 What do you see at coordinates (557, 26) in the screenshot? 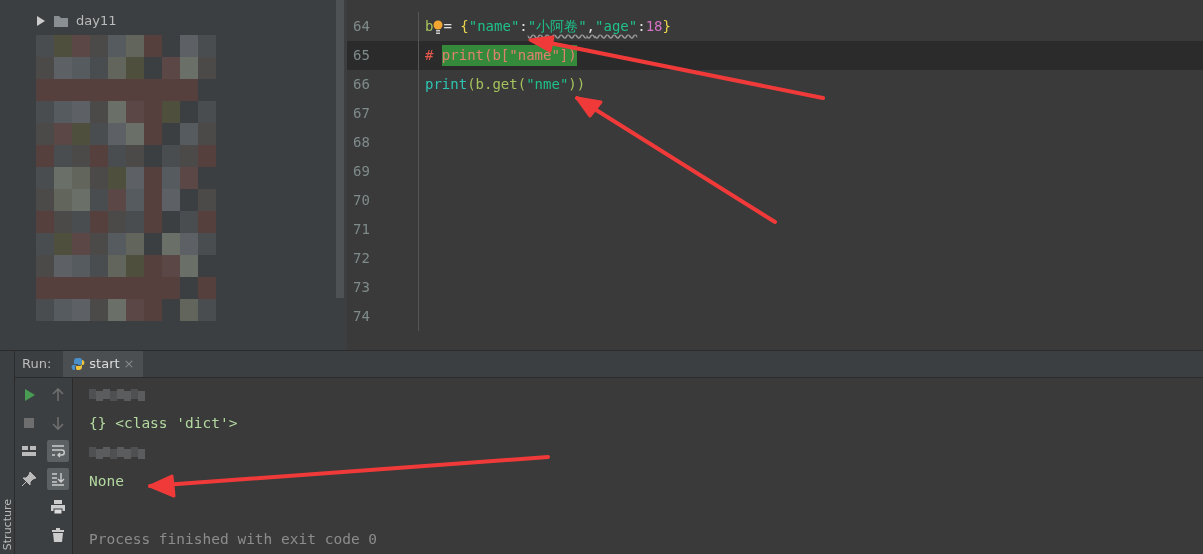
I see `code-token: "小阿卷"` at bounding box center [557, 26].